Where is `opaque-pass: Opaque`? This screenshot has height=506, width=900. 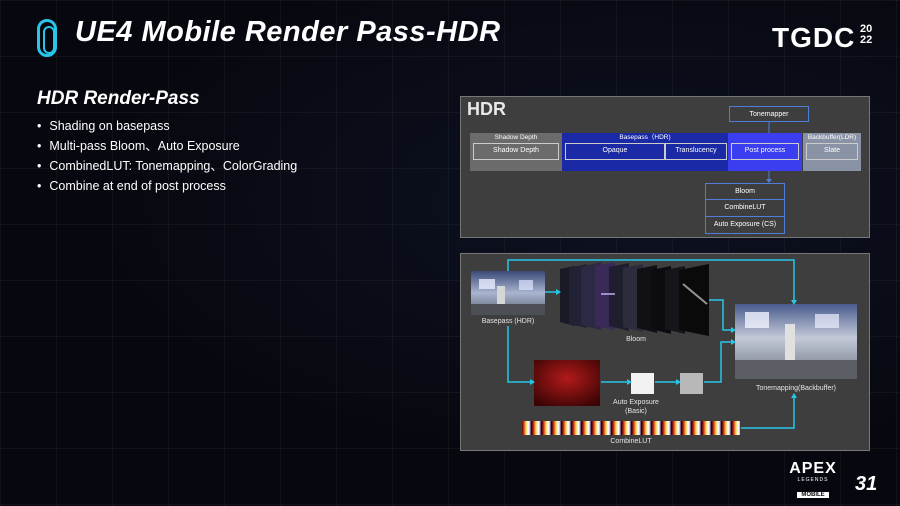 opaque-pass: Opaque is located at coordinates (615, 151).